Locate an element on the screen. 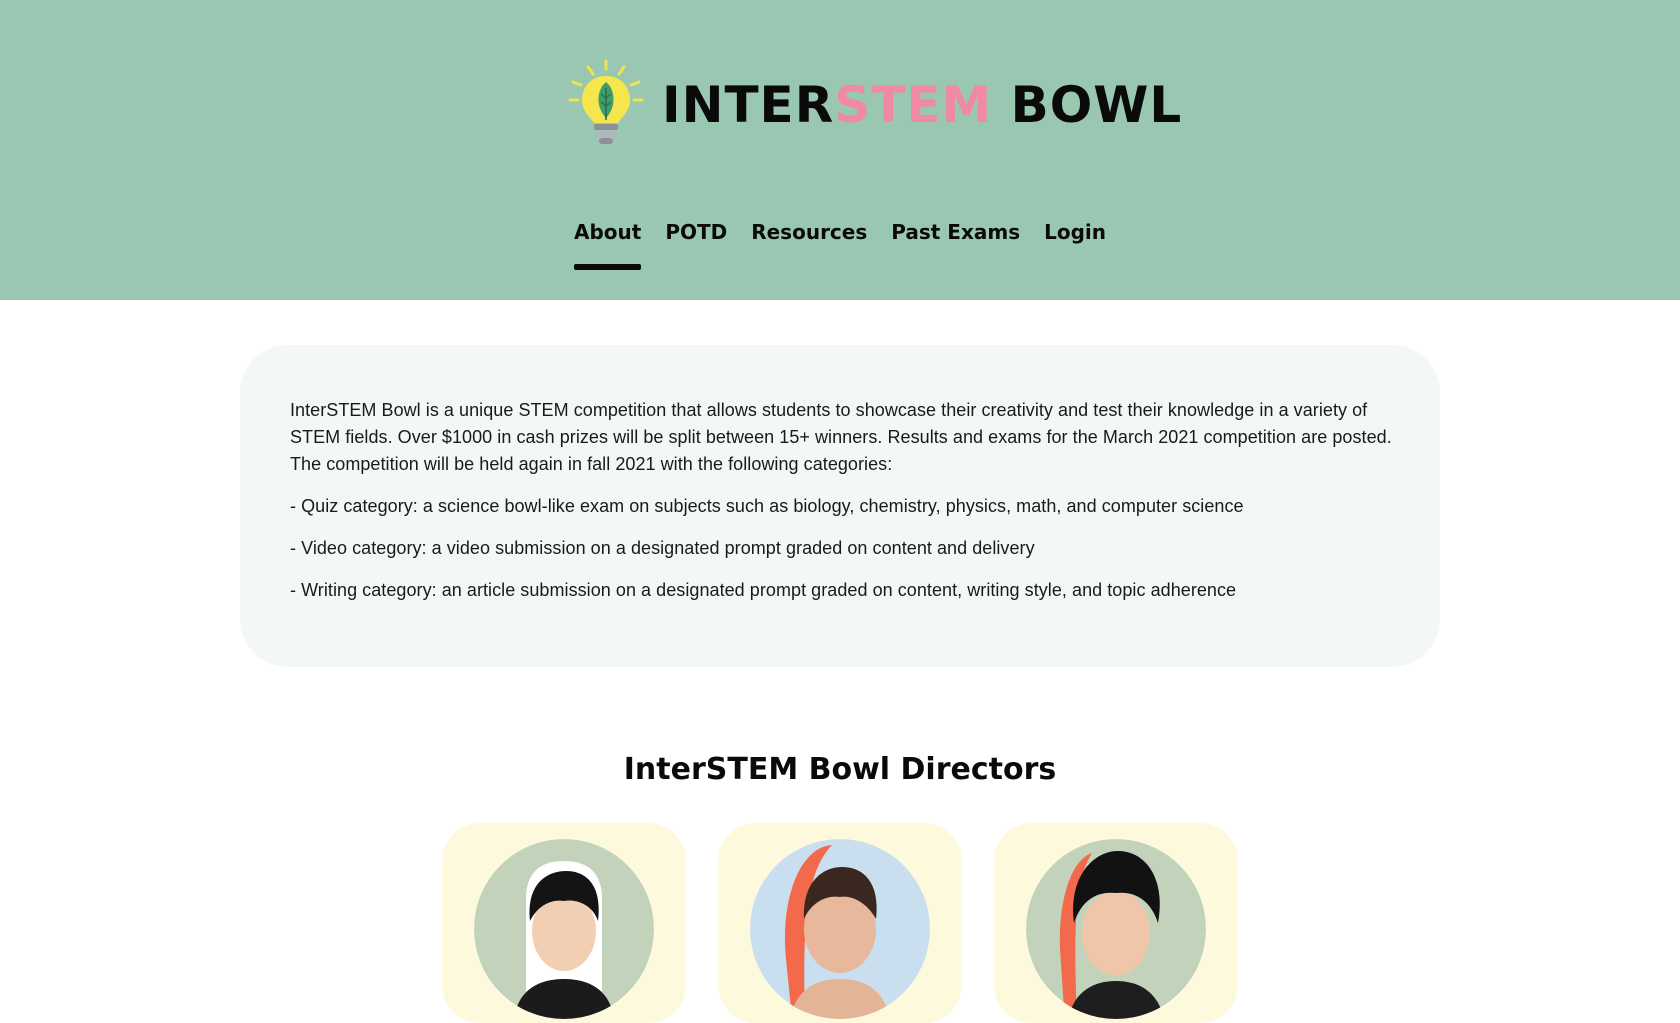 Image resolution: width=1680 pixels, height=1023 pixels. site-title-inter: INTER is located at coordinates (748, 105).